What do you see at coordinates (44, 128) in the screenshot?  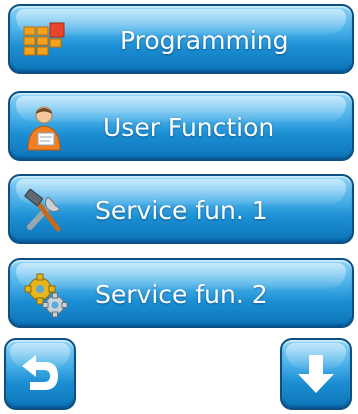 I see `user-icon` at bounding box center [44, 128].